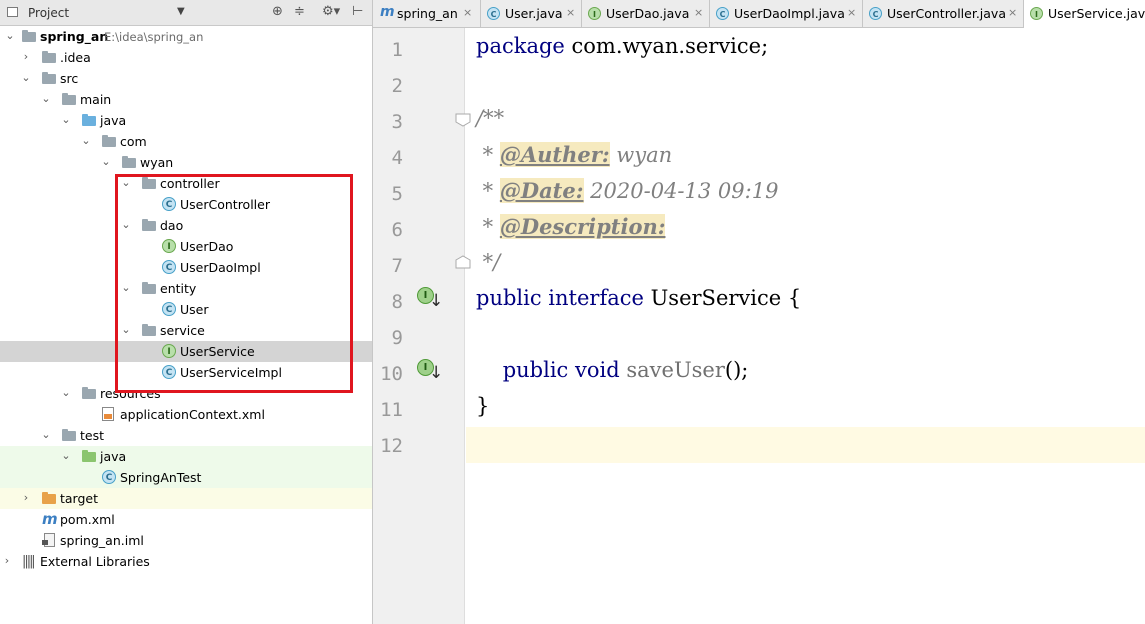 The height and width of the screenshot is (624, 1145). What do you see at coordinates (186, 36) in the screenshot?
I see `tree-item-spring-an: ⌄ spring_an E:\idea\spring_an` at bounding box center [186, 36].